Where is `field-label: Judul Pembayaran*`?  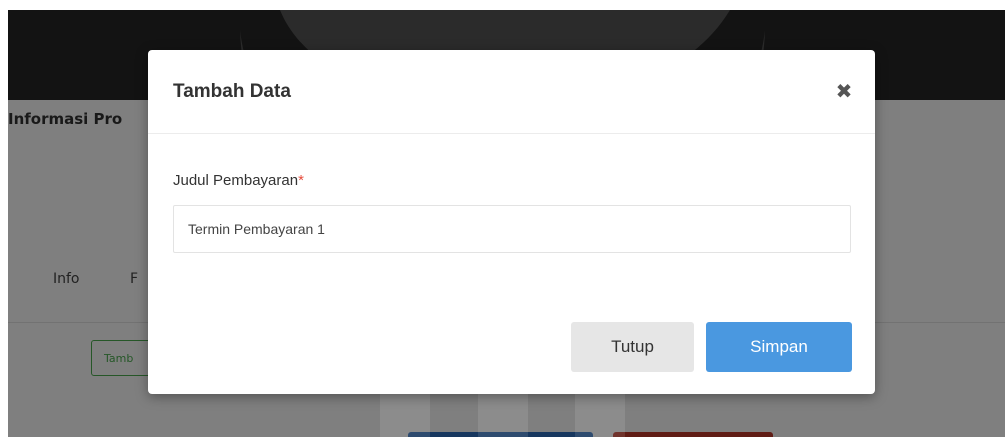
field-label: Judul Pembayaran* is located at coordinates (238, 180).